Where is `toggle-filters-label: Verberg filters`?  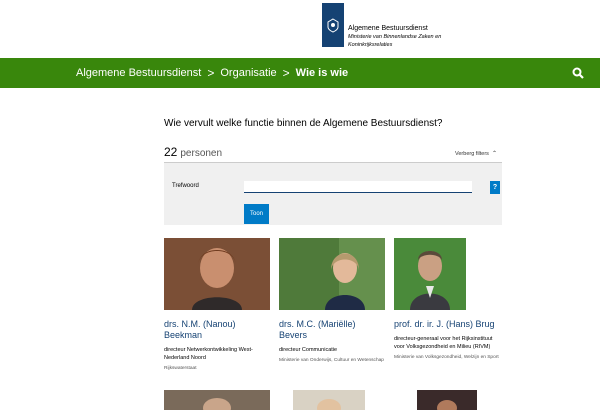 toggle-filters-label: Verberg filters is located at coordinates (472, 154).